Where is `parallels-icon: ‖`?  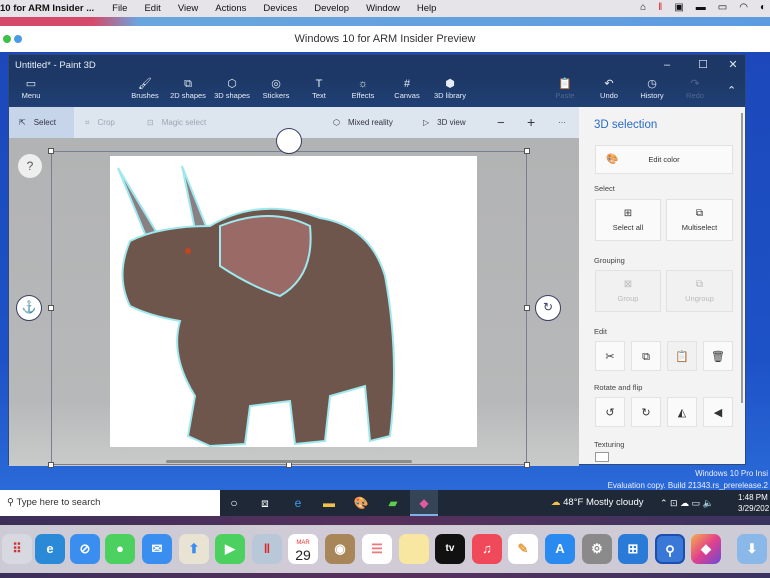 parallels-icon: ‖ is located at coordinates (660, 7).